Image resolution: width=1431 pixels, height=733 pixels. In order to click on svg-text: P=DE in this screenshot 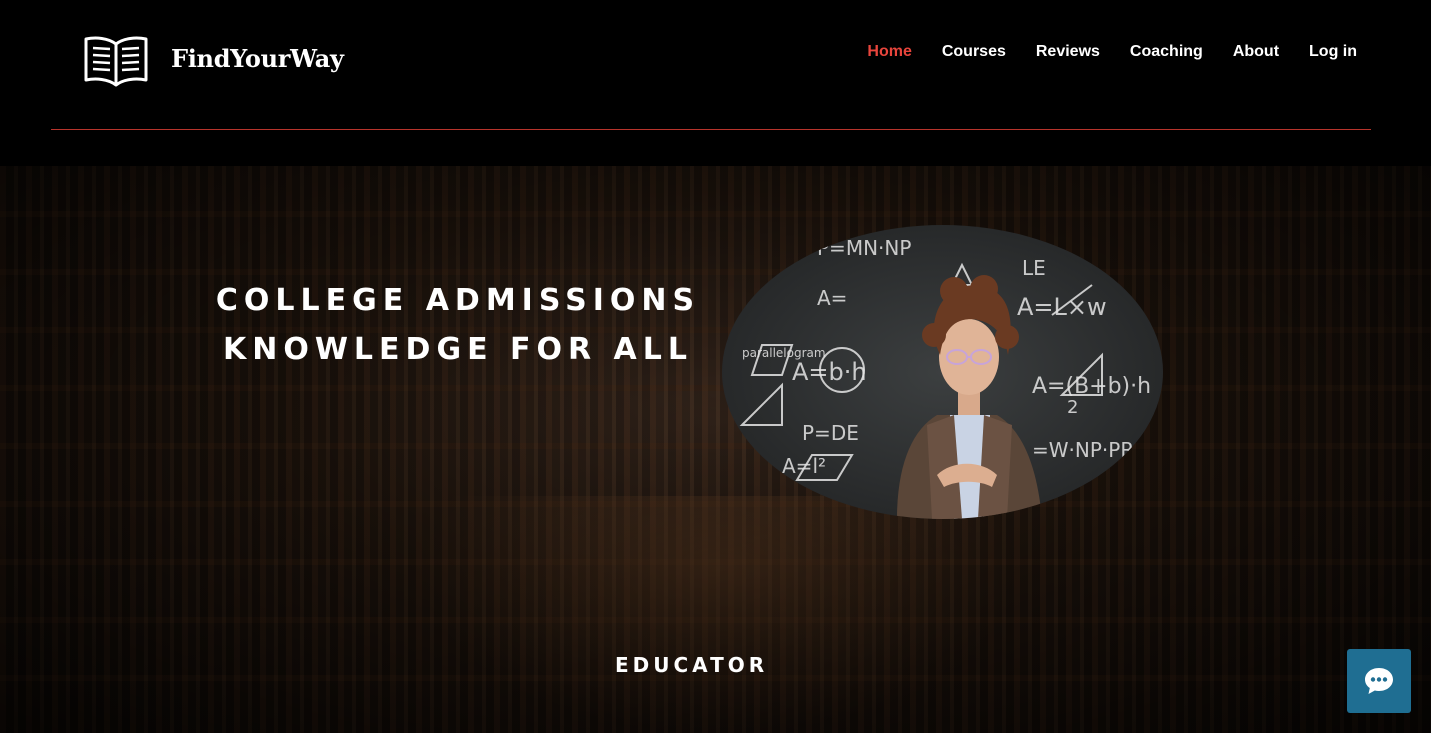, I will do `click(830, 433)`.